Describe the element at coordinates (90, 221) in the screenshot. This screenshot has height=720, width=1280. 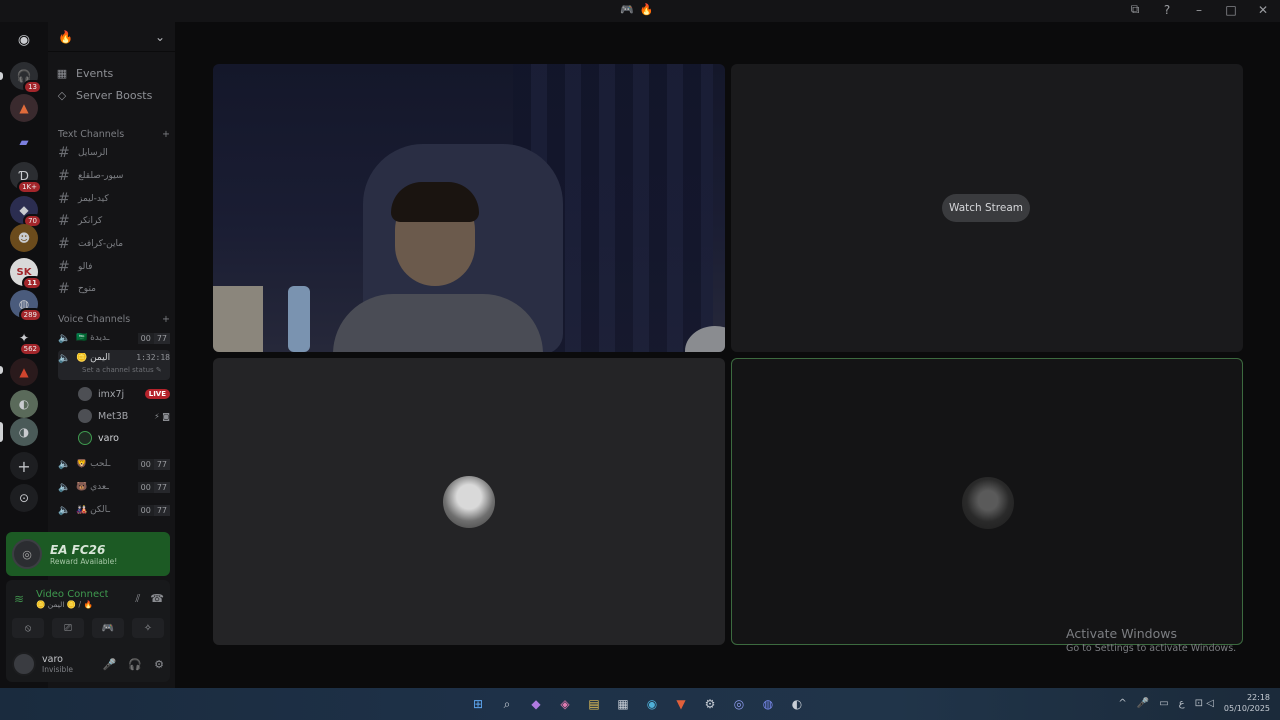
I see `channel-name: كرانكر` at that location.